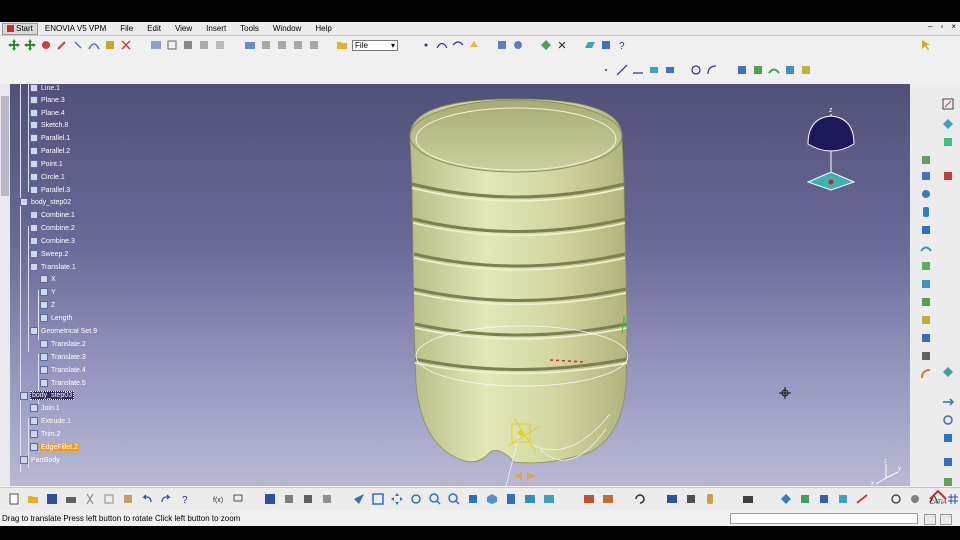 The width and height of the screenshot is (960, 540). What do you see at coordinates (40, 460) in the screenshot?
I see `tree-node-partbody: PartBody` at bounding box center [40, 460].